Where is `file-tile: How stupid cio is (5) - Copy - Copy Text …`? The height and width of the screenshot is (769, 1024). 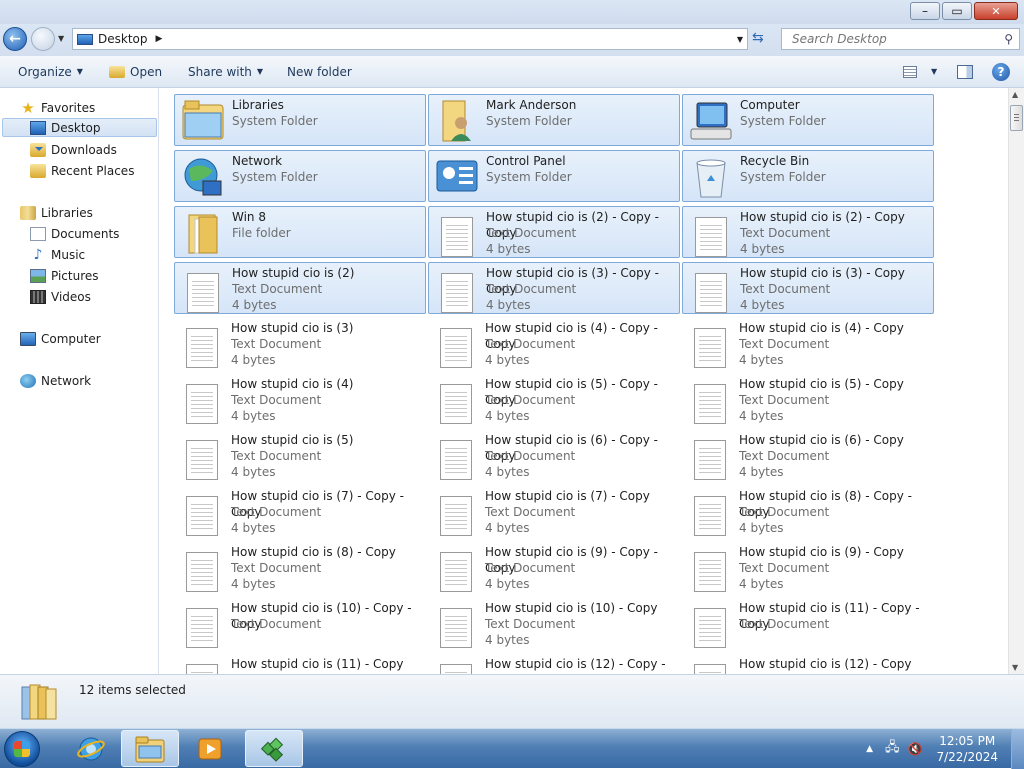 file-tile: How stupid cio is (5) - Copy - Copy Text … is located at coordinates (554, 400).